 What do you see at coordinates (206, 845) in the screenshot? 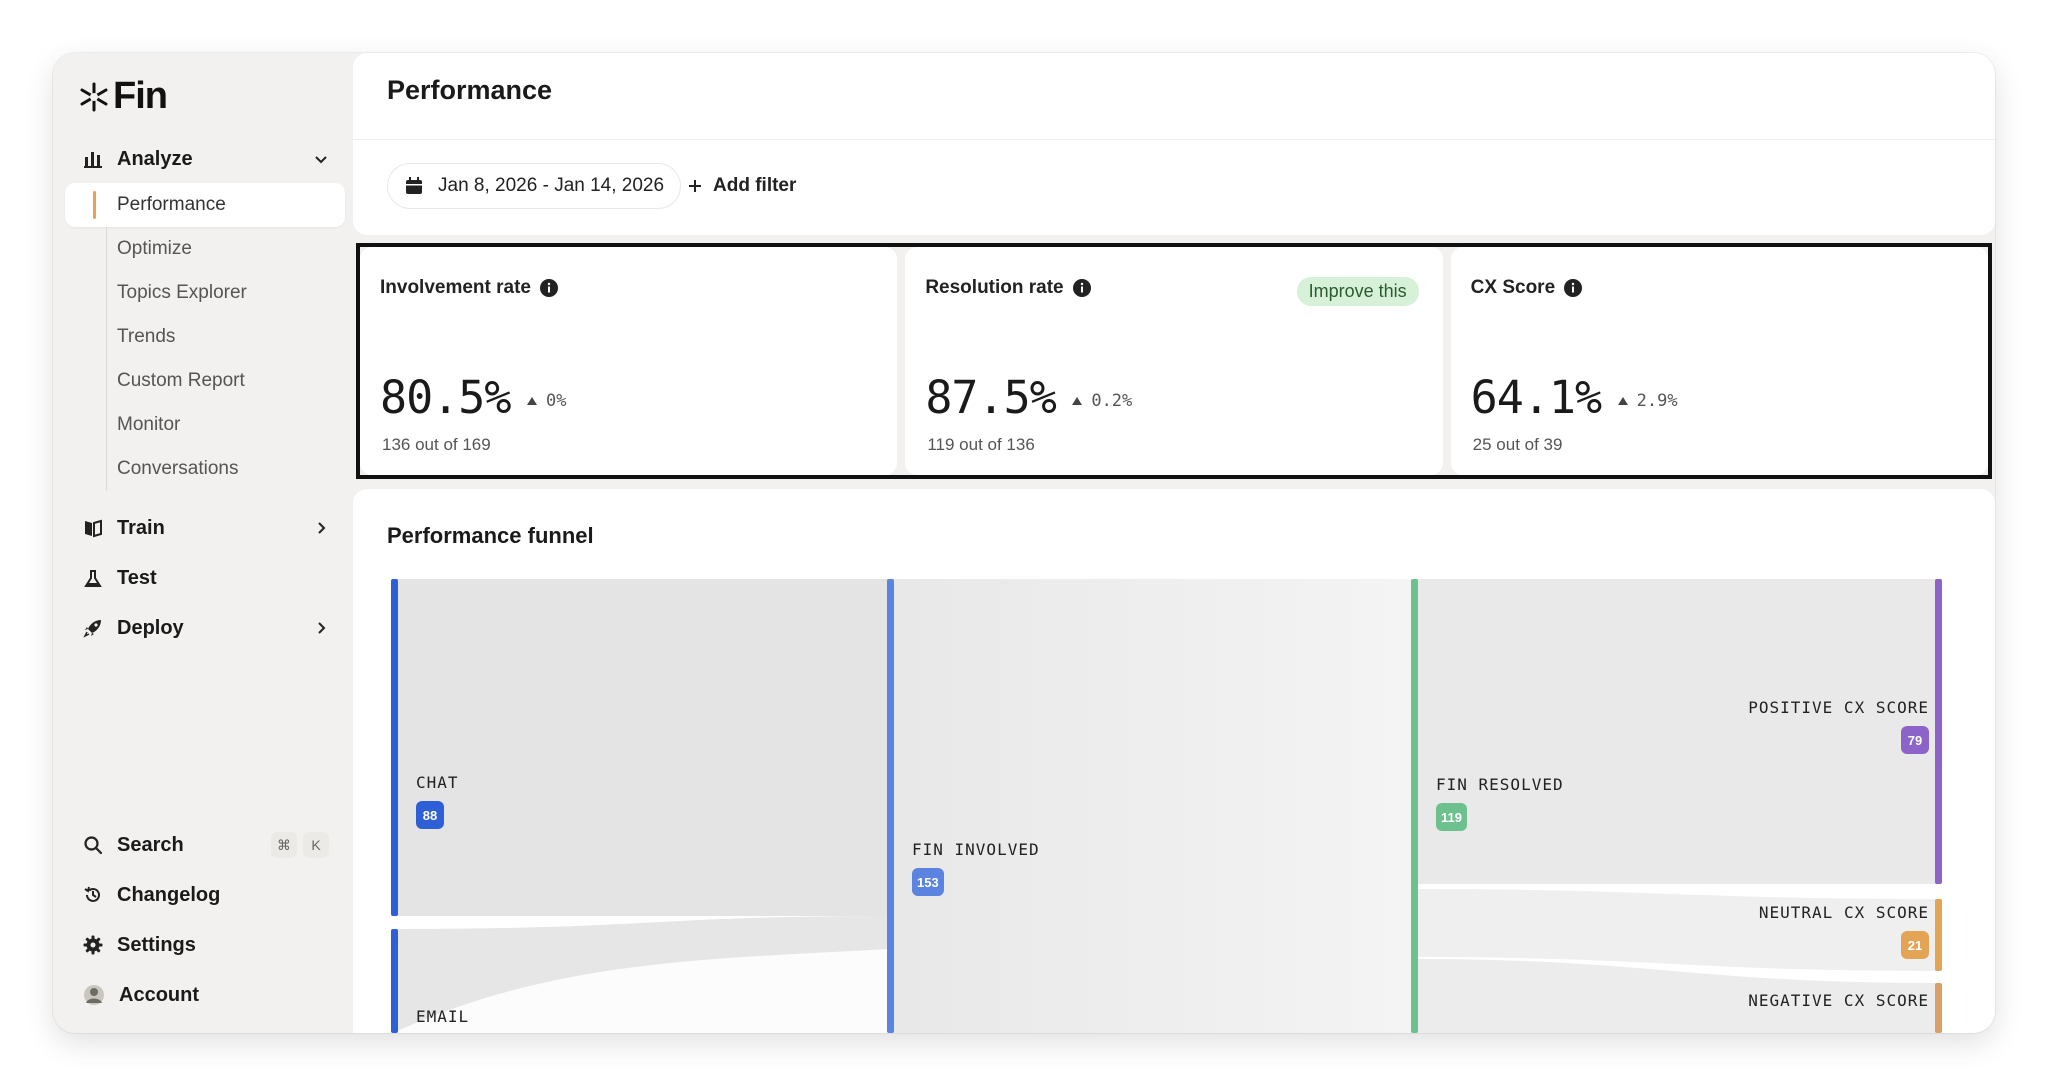
I see `nav-search: Search ⌘ K` at bounding box center [206, 845].